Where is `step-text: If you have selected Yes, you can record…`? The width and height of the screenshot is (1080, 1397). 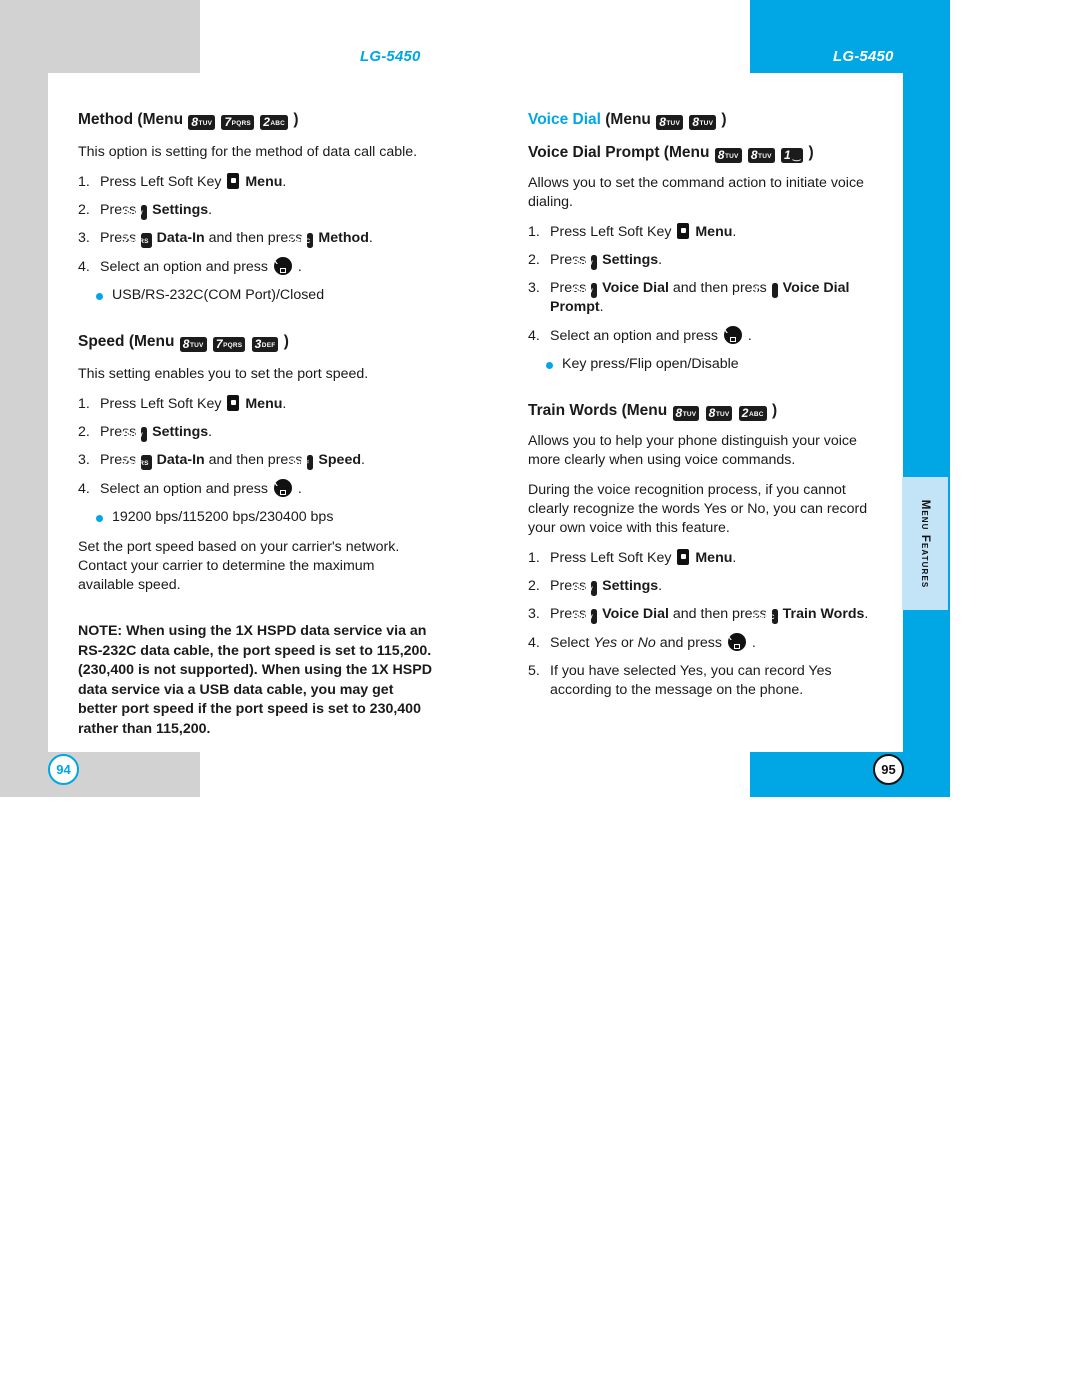
step-text: If you have selected Yes, you can record… is located at coordinates (691, 680).